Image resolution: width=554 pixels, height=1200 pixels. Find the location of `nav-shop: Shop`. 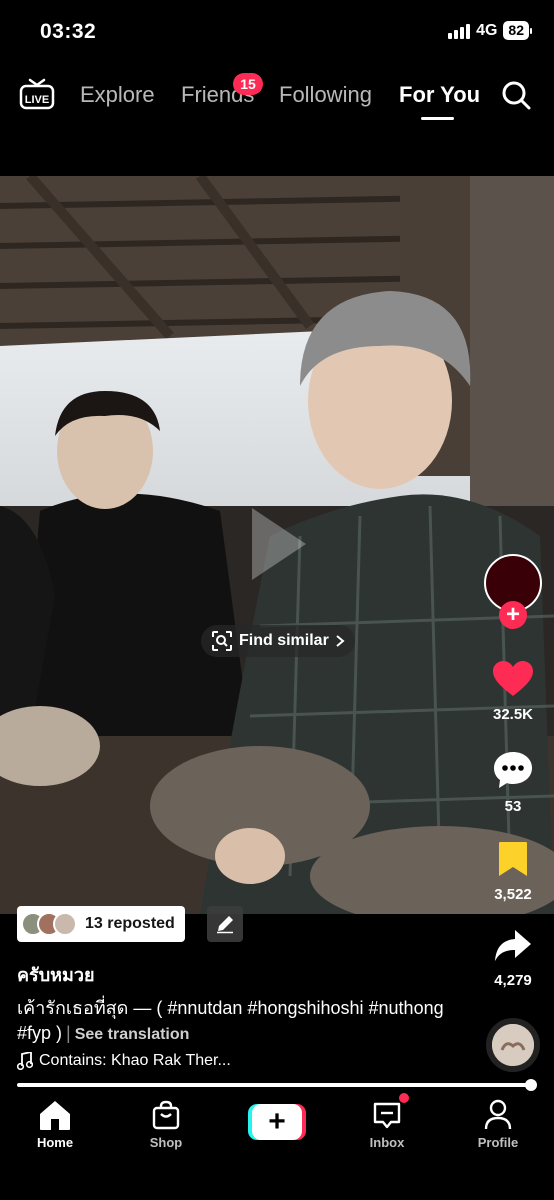

nav-shop: Shop is located at coordinates (166, 1124).